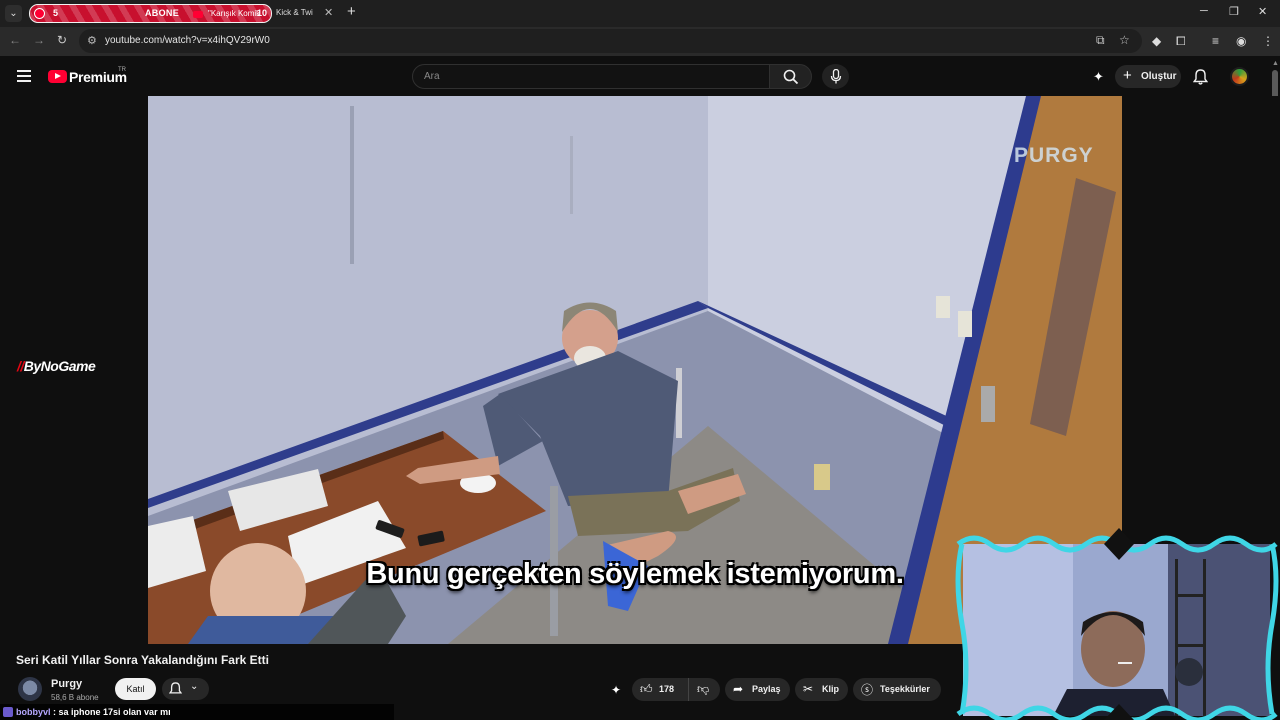 This screenshot has height=720, width=1280. What do you see at coordinates (13, 13) in the screenshot?
I see `tab-search-button: ⌄` at bounding box center [13, 13].